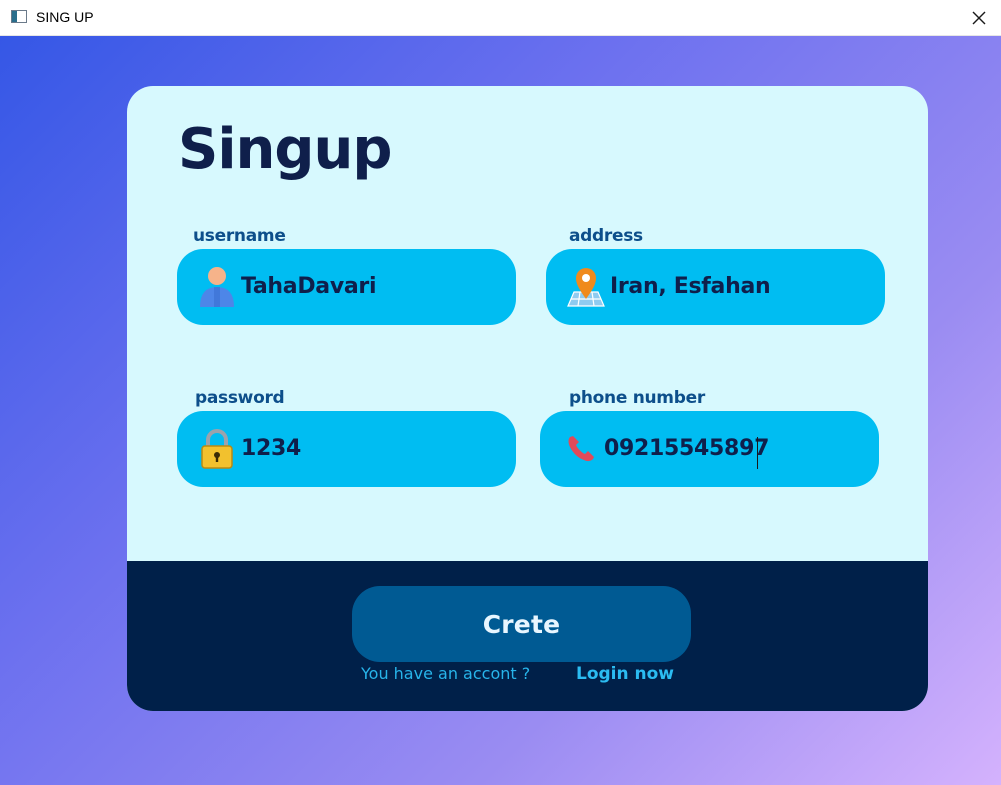  I want to click on phone-label: phone number, so click(637, 398).